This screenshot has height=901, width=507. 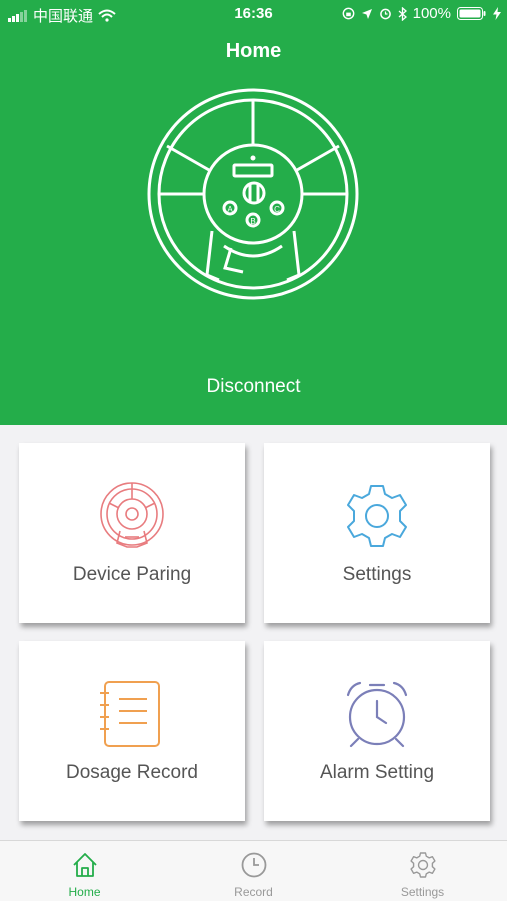 I want to click on charging-icon, so click(x=497, y=13).